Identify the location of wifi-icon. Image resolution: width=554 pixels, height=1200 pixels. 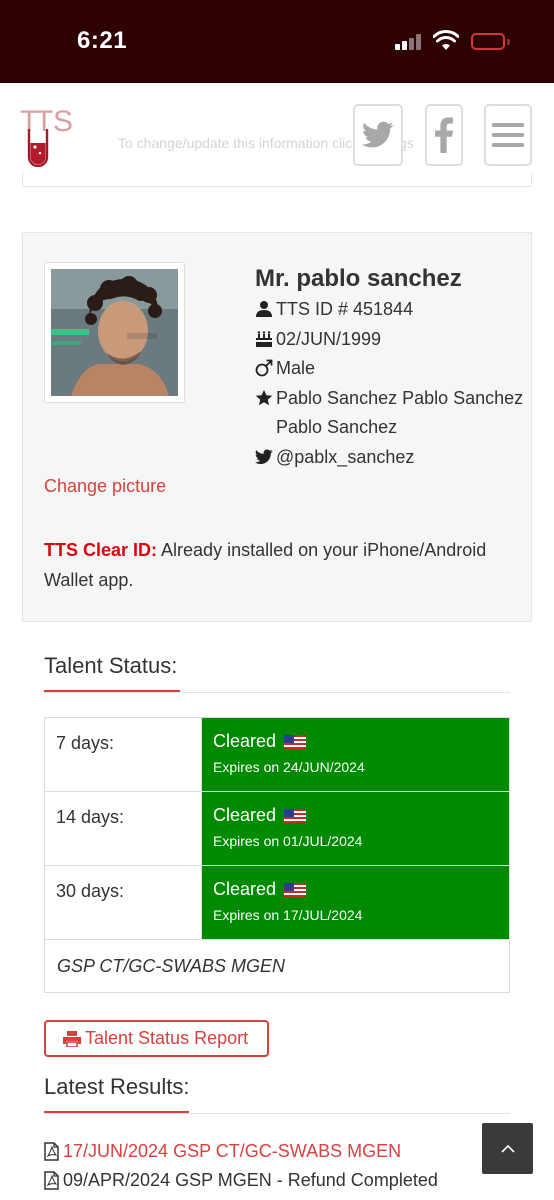
(446, 40).